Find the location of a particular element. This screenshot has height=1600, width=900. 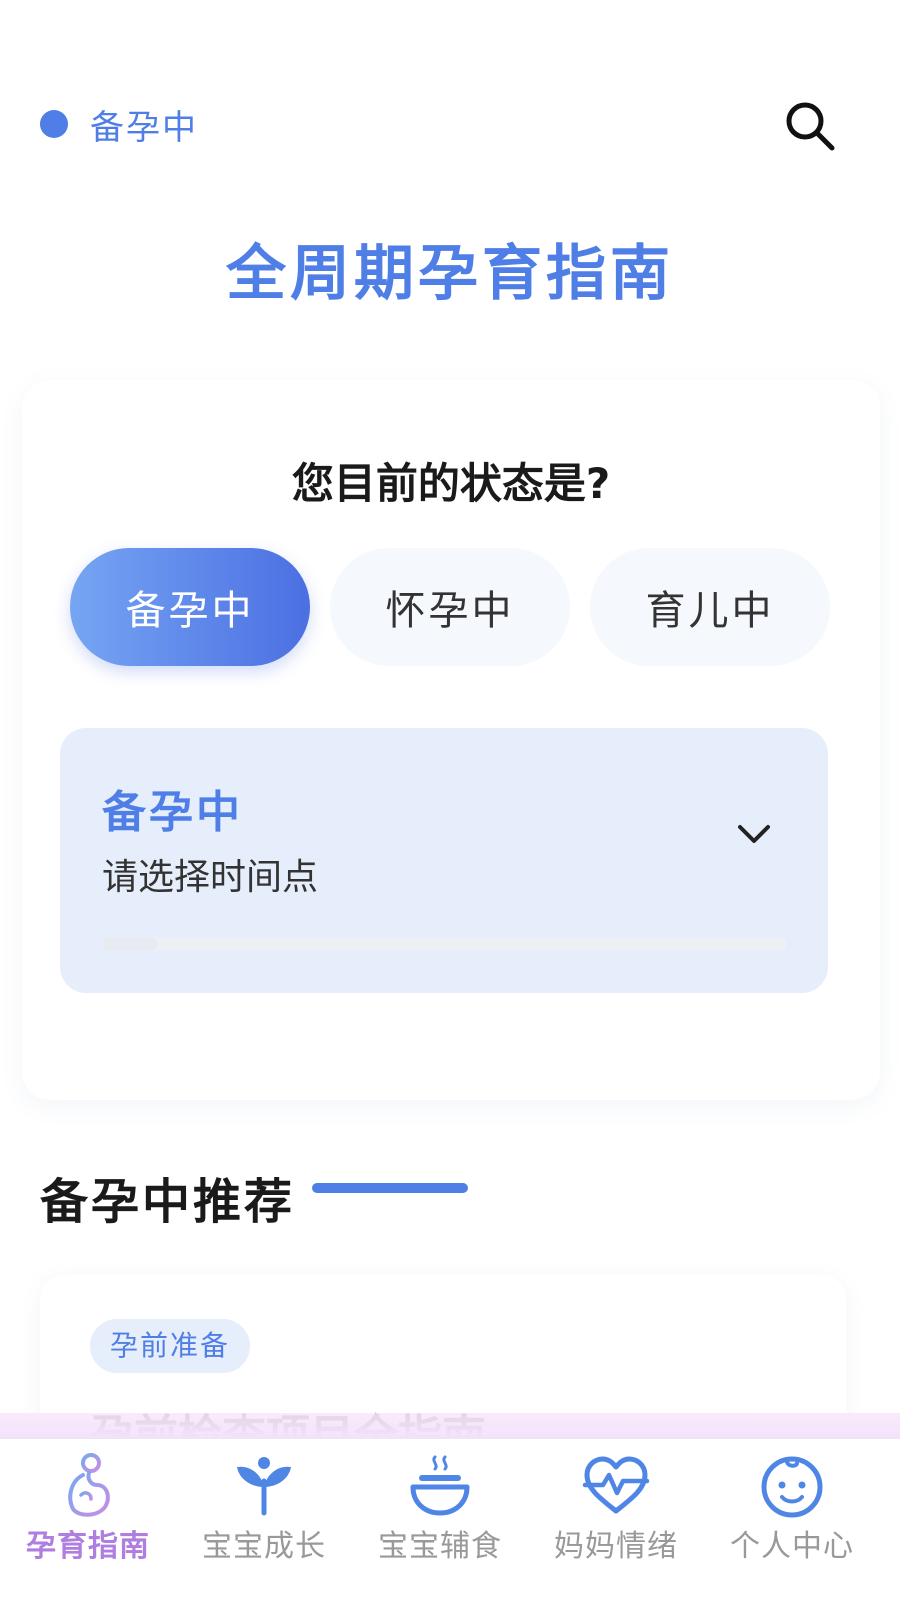

time-picker-placeholder: 请选择时间点 is located at coordinates (210, 877).